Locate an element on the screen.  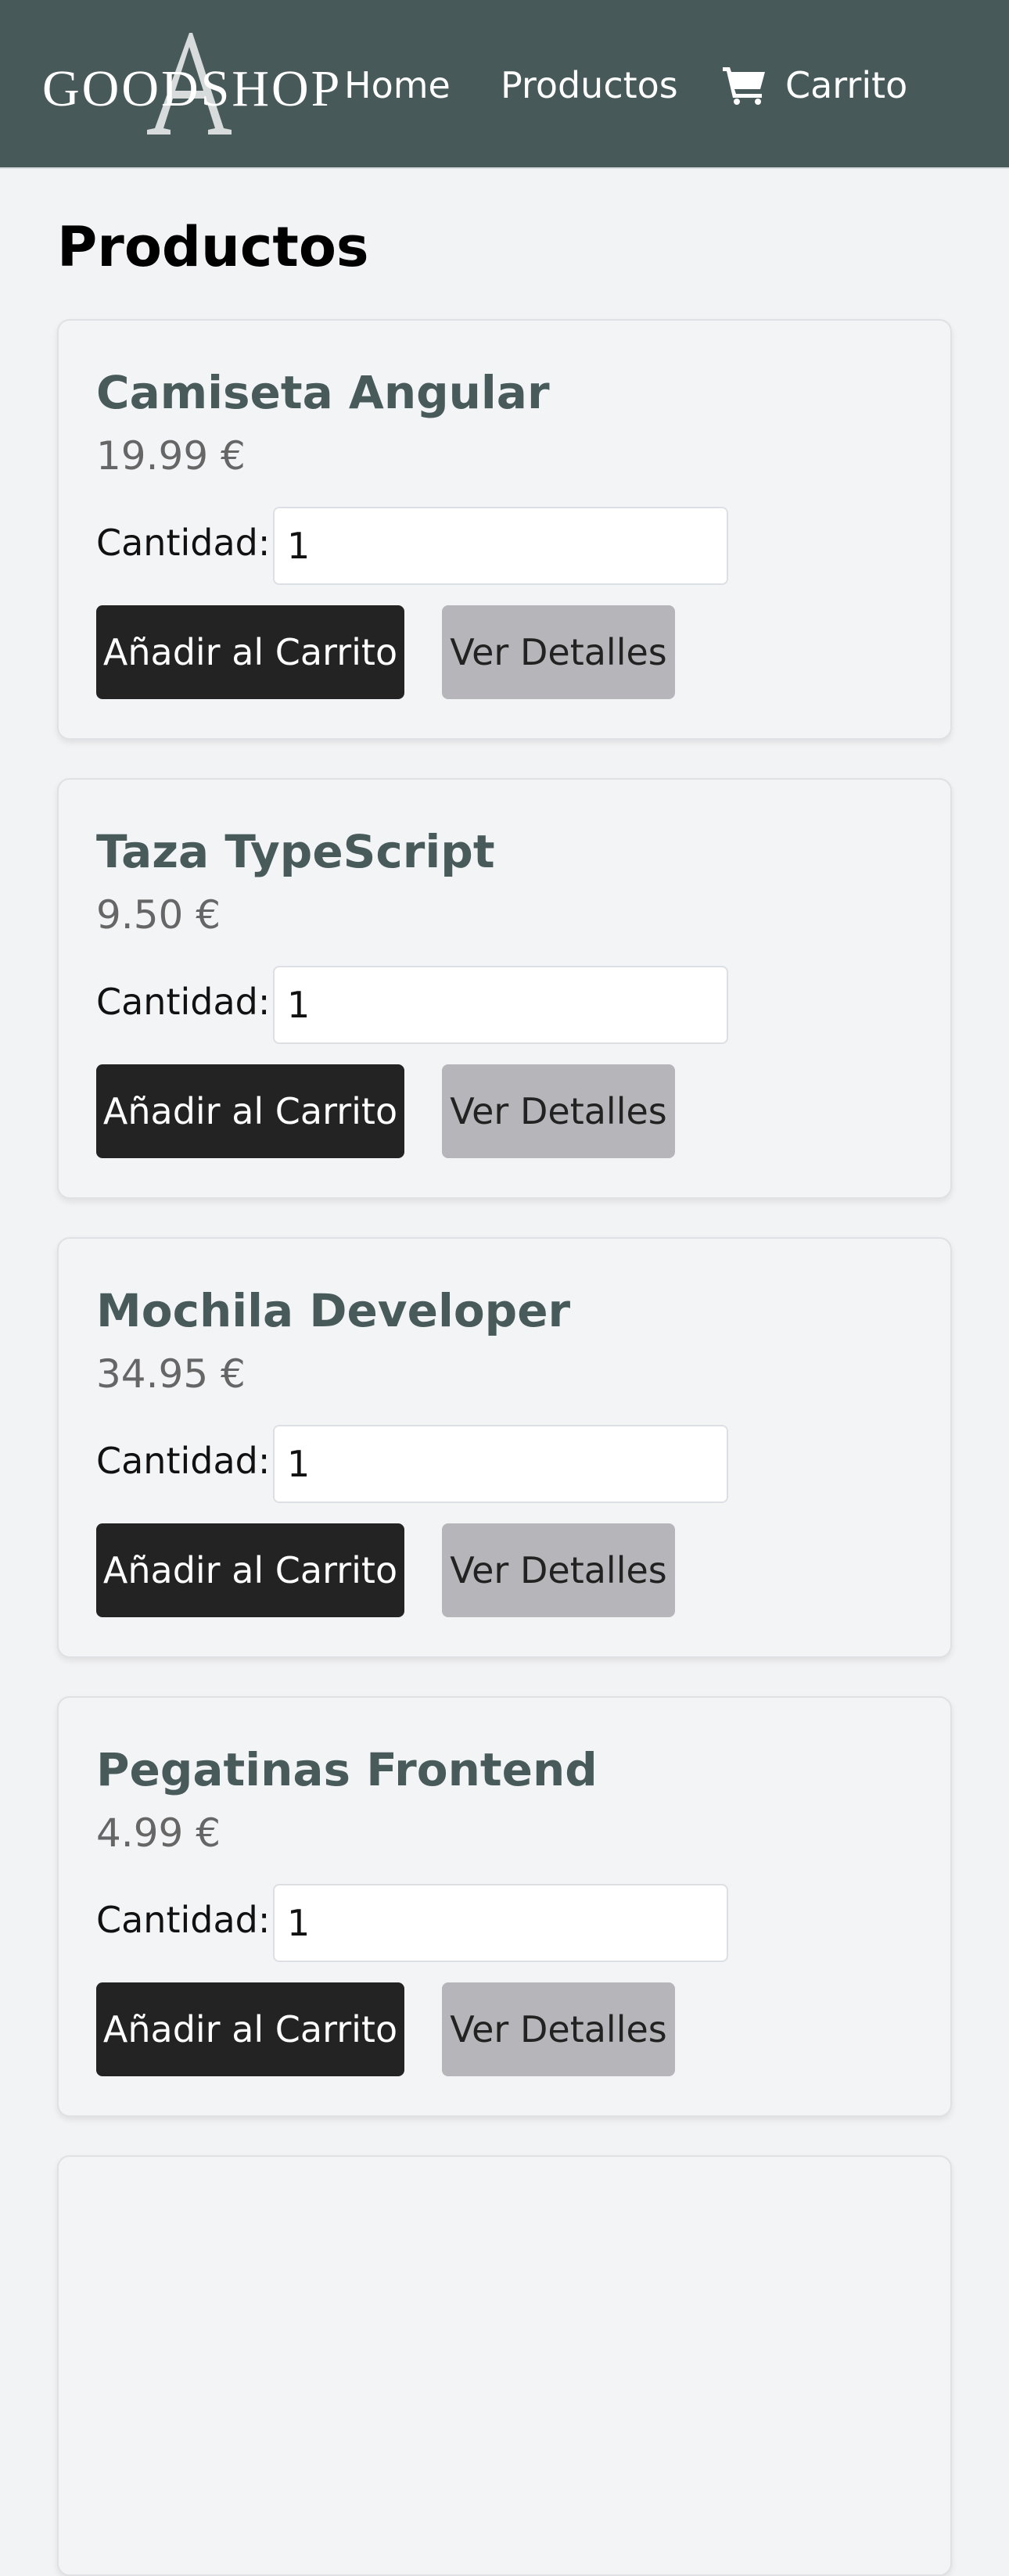
product-name: Camiseta Angular is located at coordinates (323, 393).